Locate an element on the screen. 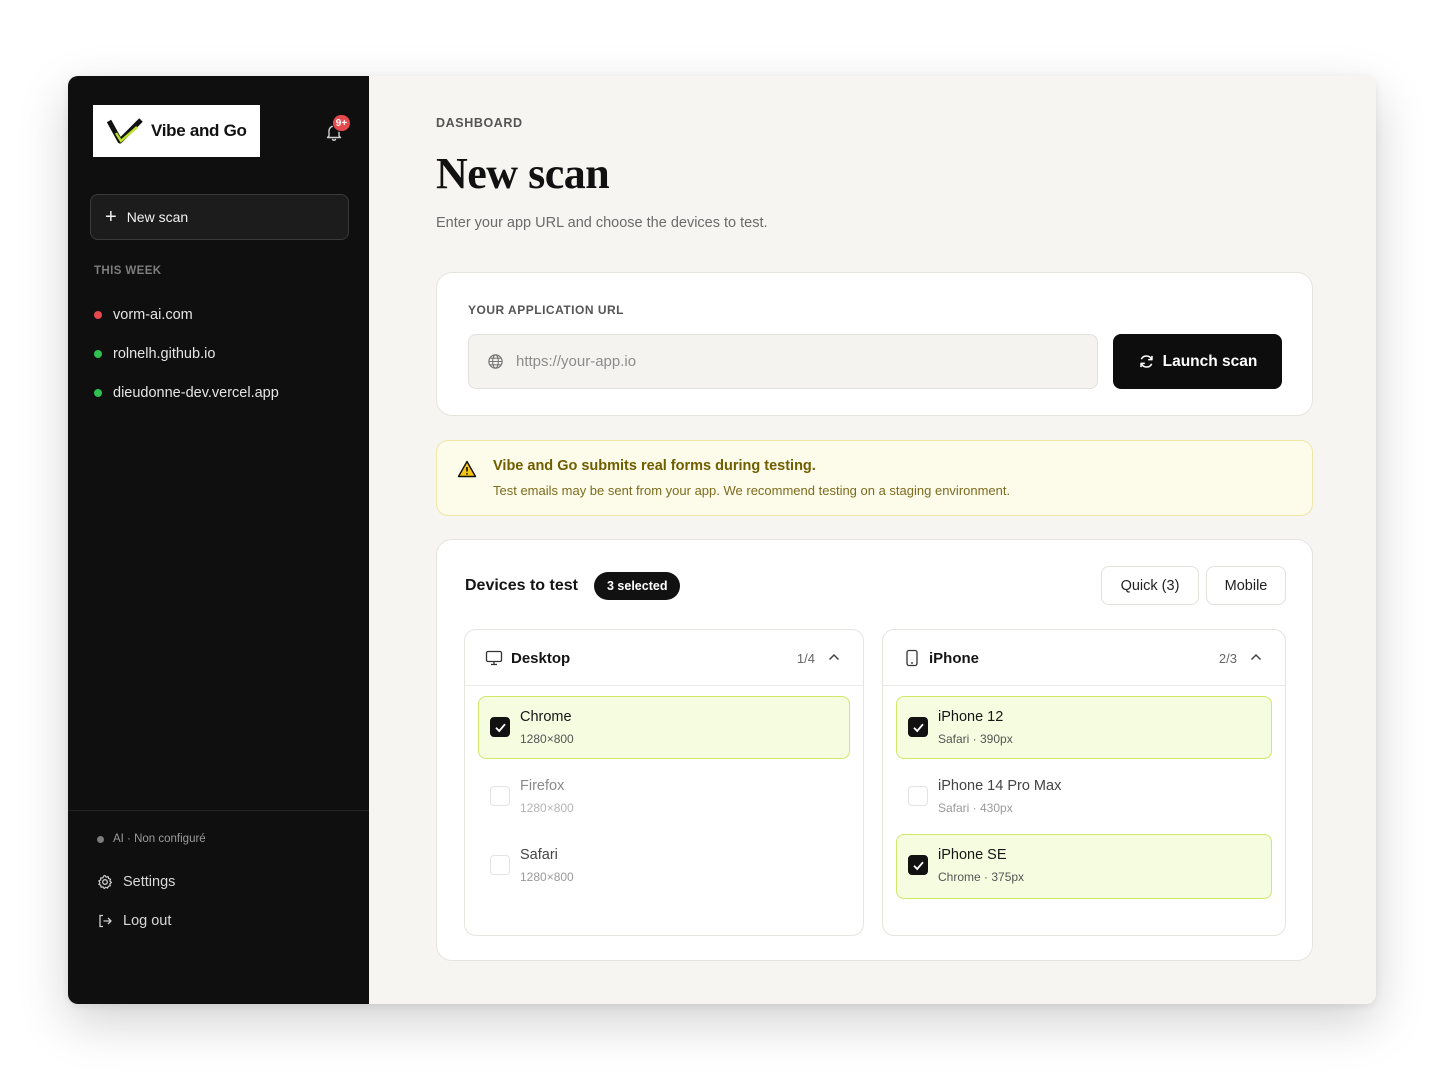 This screenshot has width=1448, height=1086. device-group-header: Desktop 1/4 is located at coordinates (664, 658).